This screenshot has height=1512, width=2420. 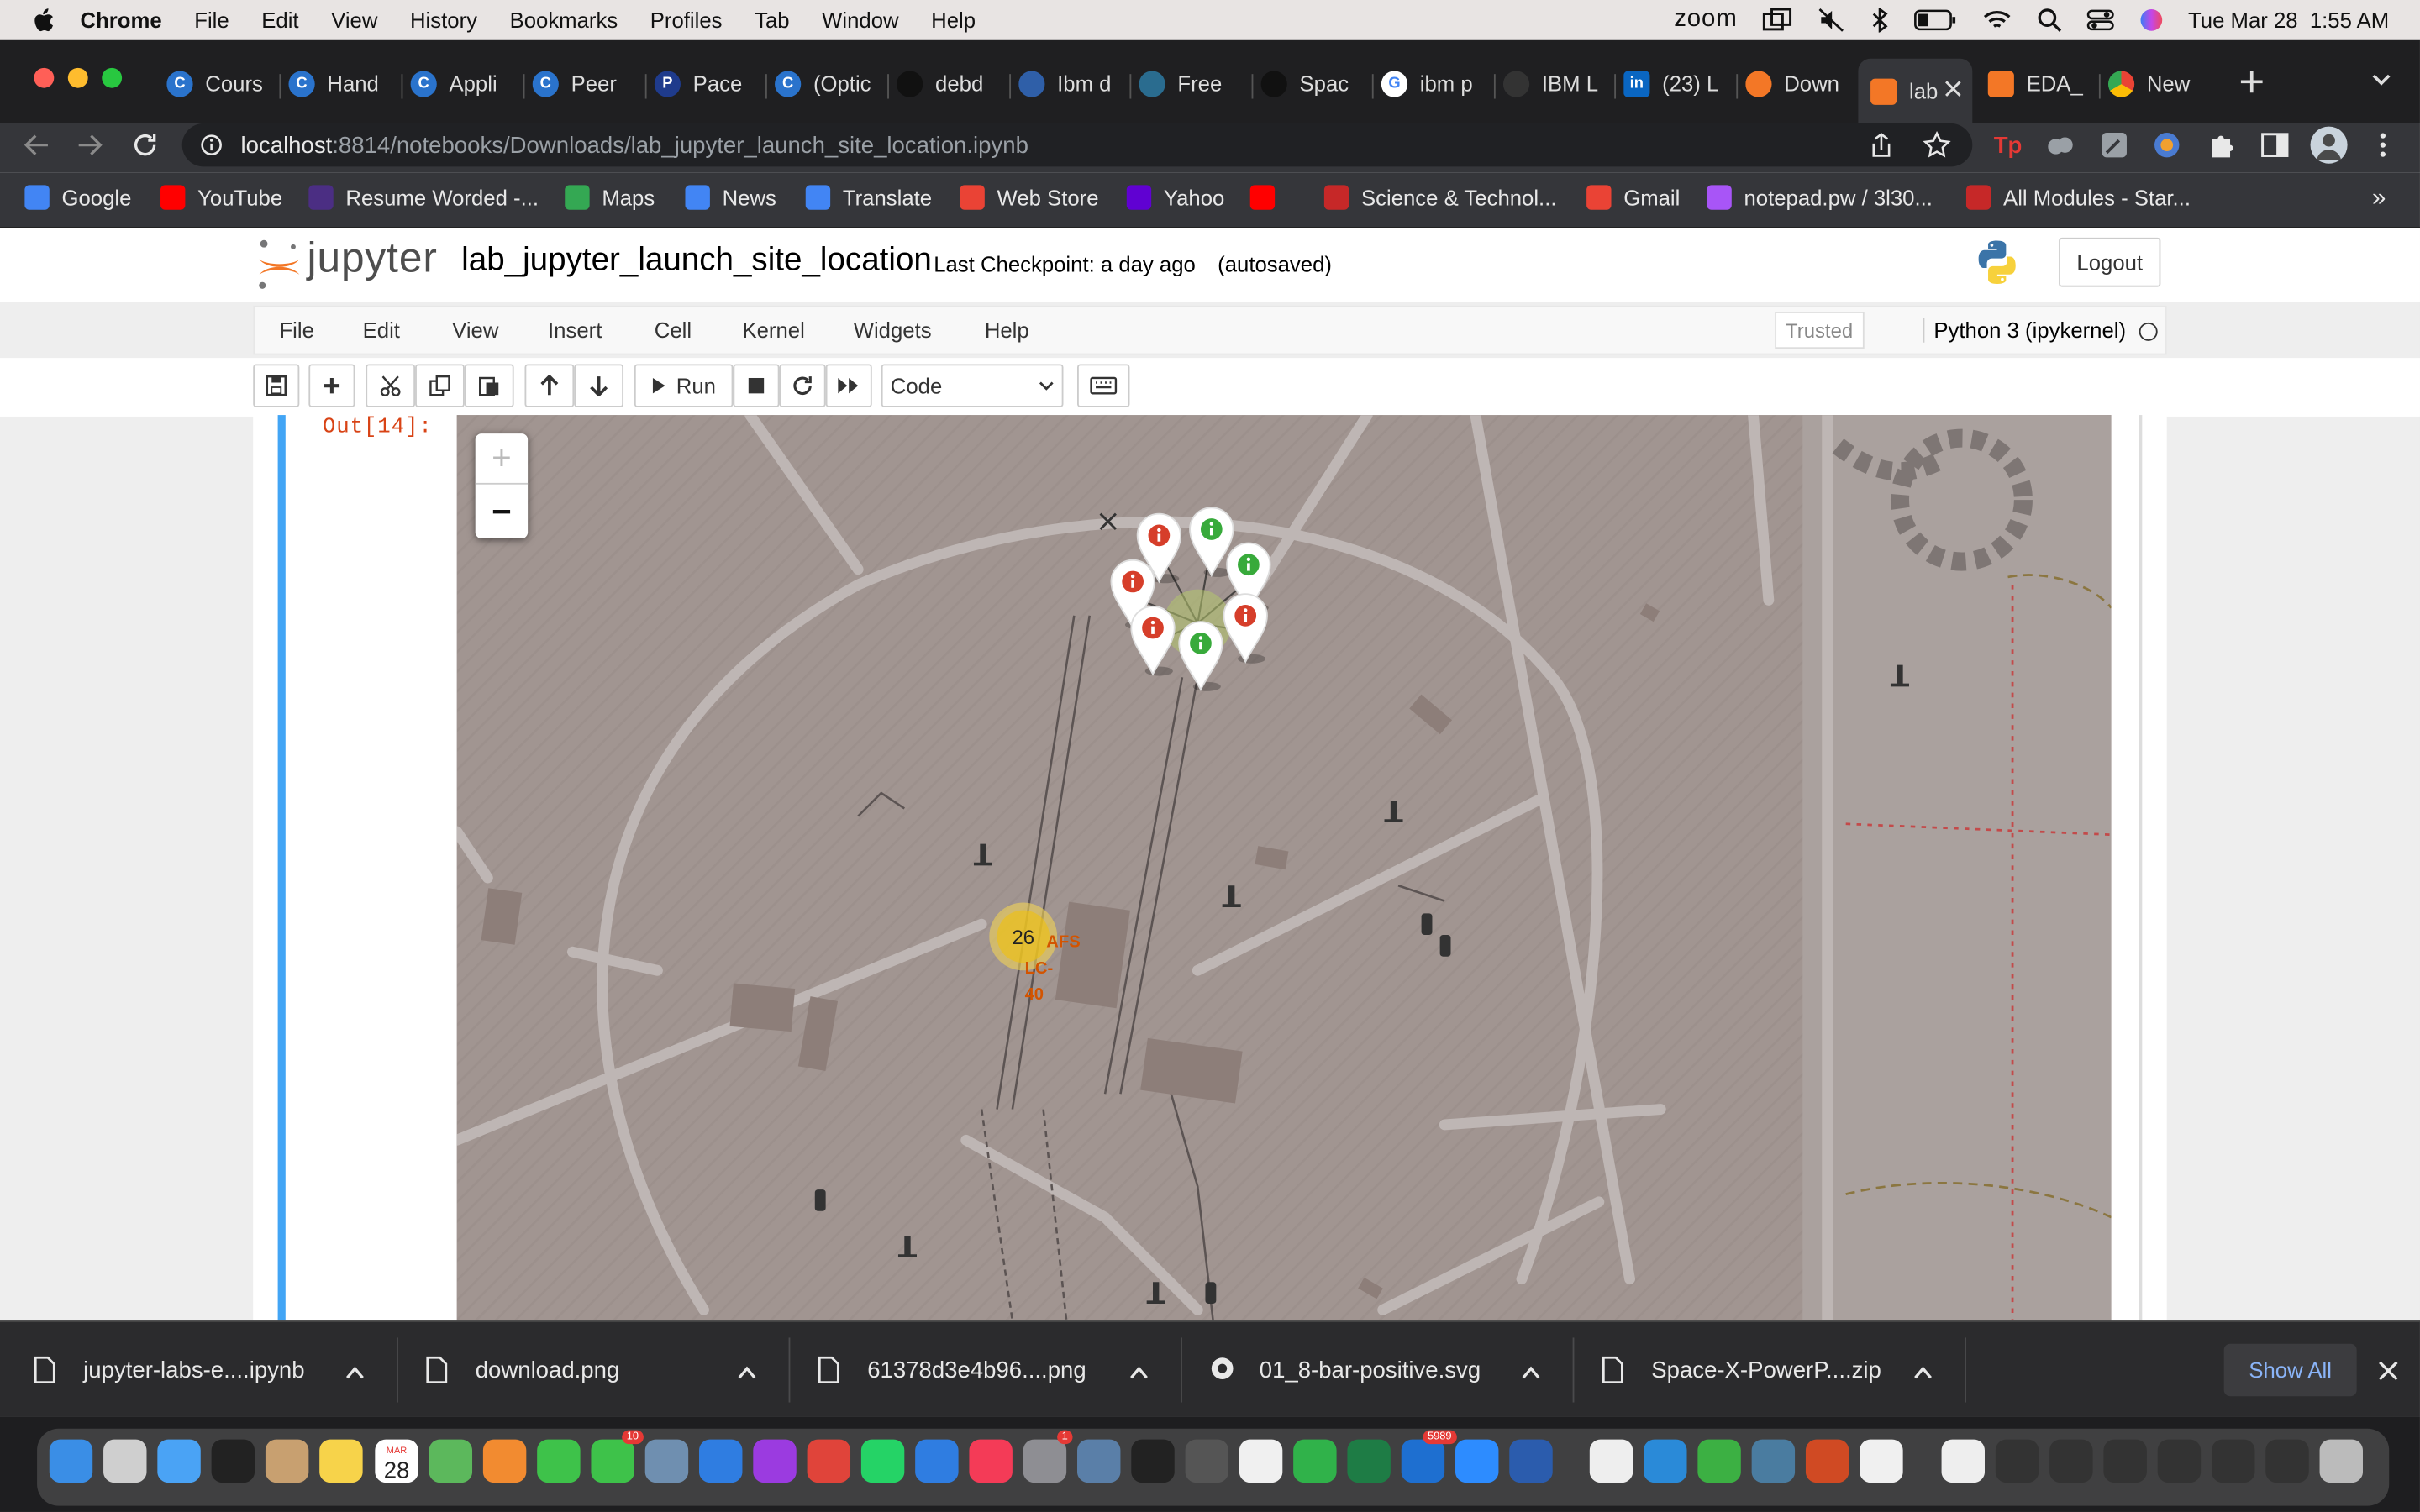 I want to click on menu-profiles: Profiles, so click(x=687, y=20).